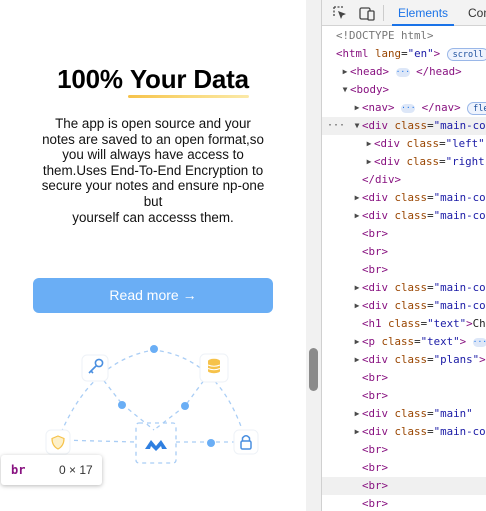 This screenshot has width=486, height=511. Describe the element at coordinates (313, 255) in the screenshot. I see `page-scrollbar` at that location.